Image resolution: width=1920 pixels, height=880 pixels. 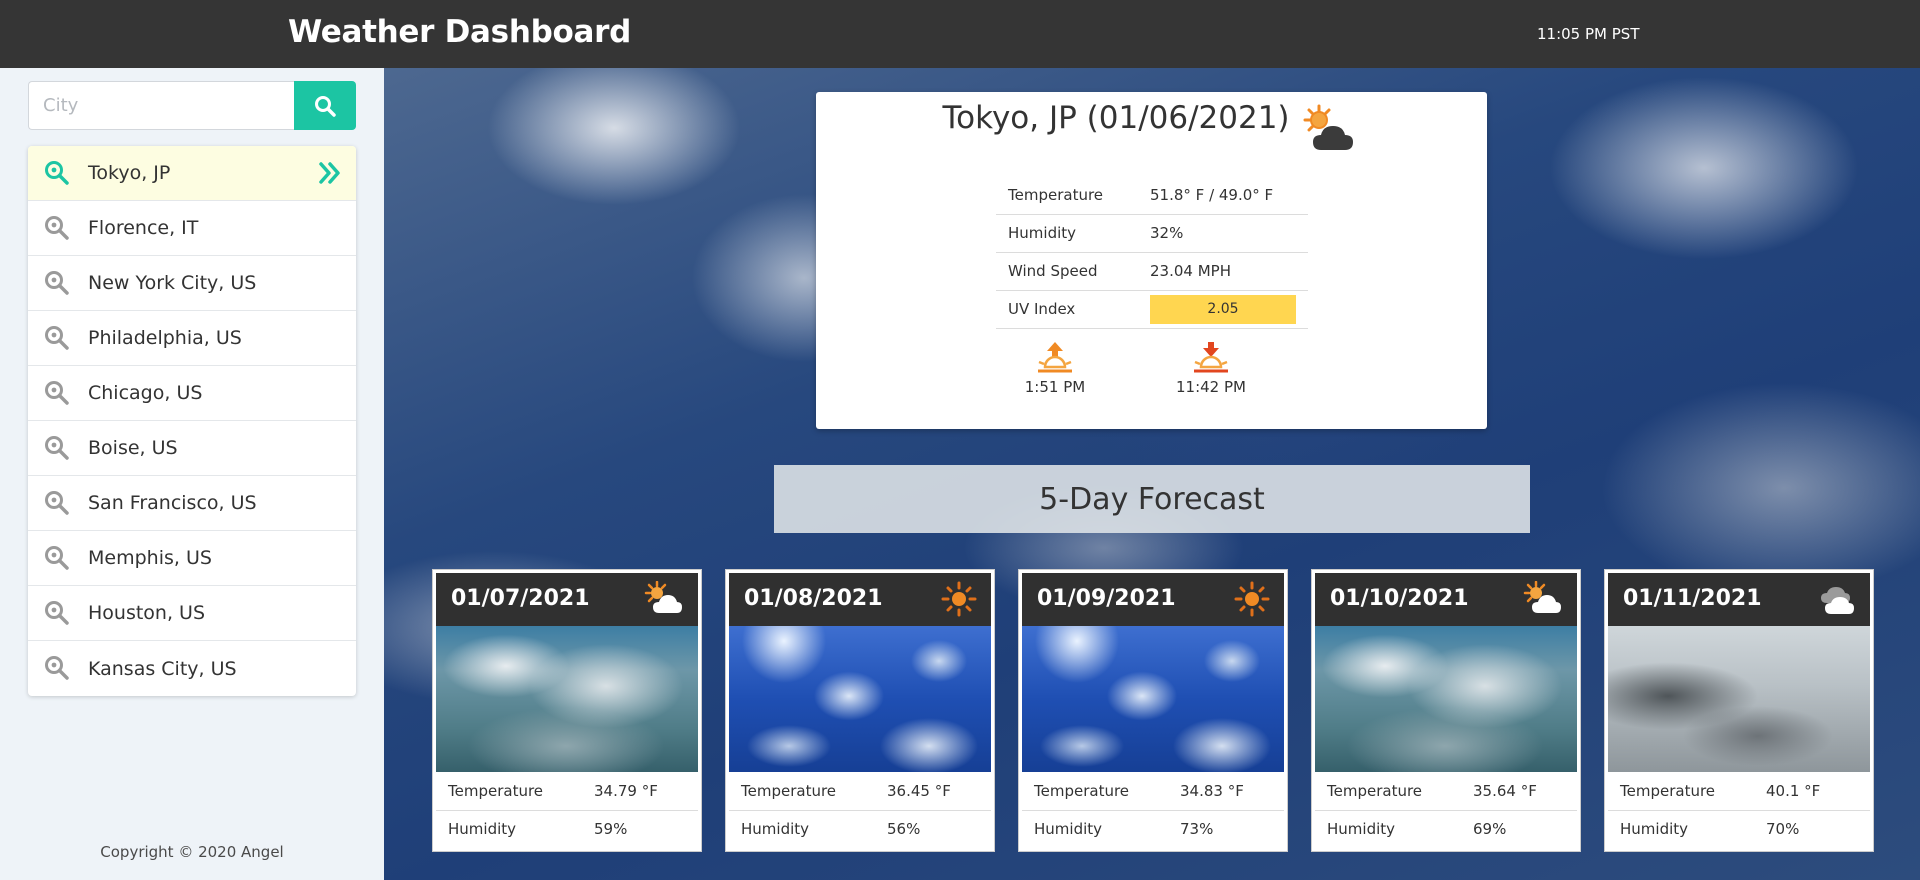 I want to click on forecast-card-header: 01/11/2021, so click(x=1739, y=599).